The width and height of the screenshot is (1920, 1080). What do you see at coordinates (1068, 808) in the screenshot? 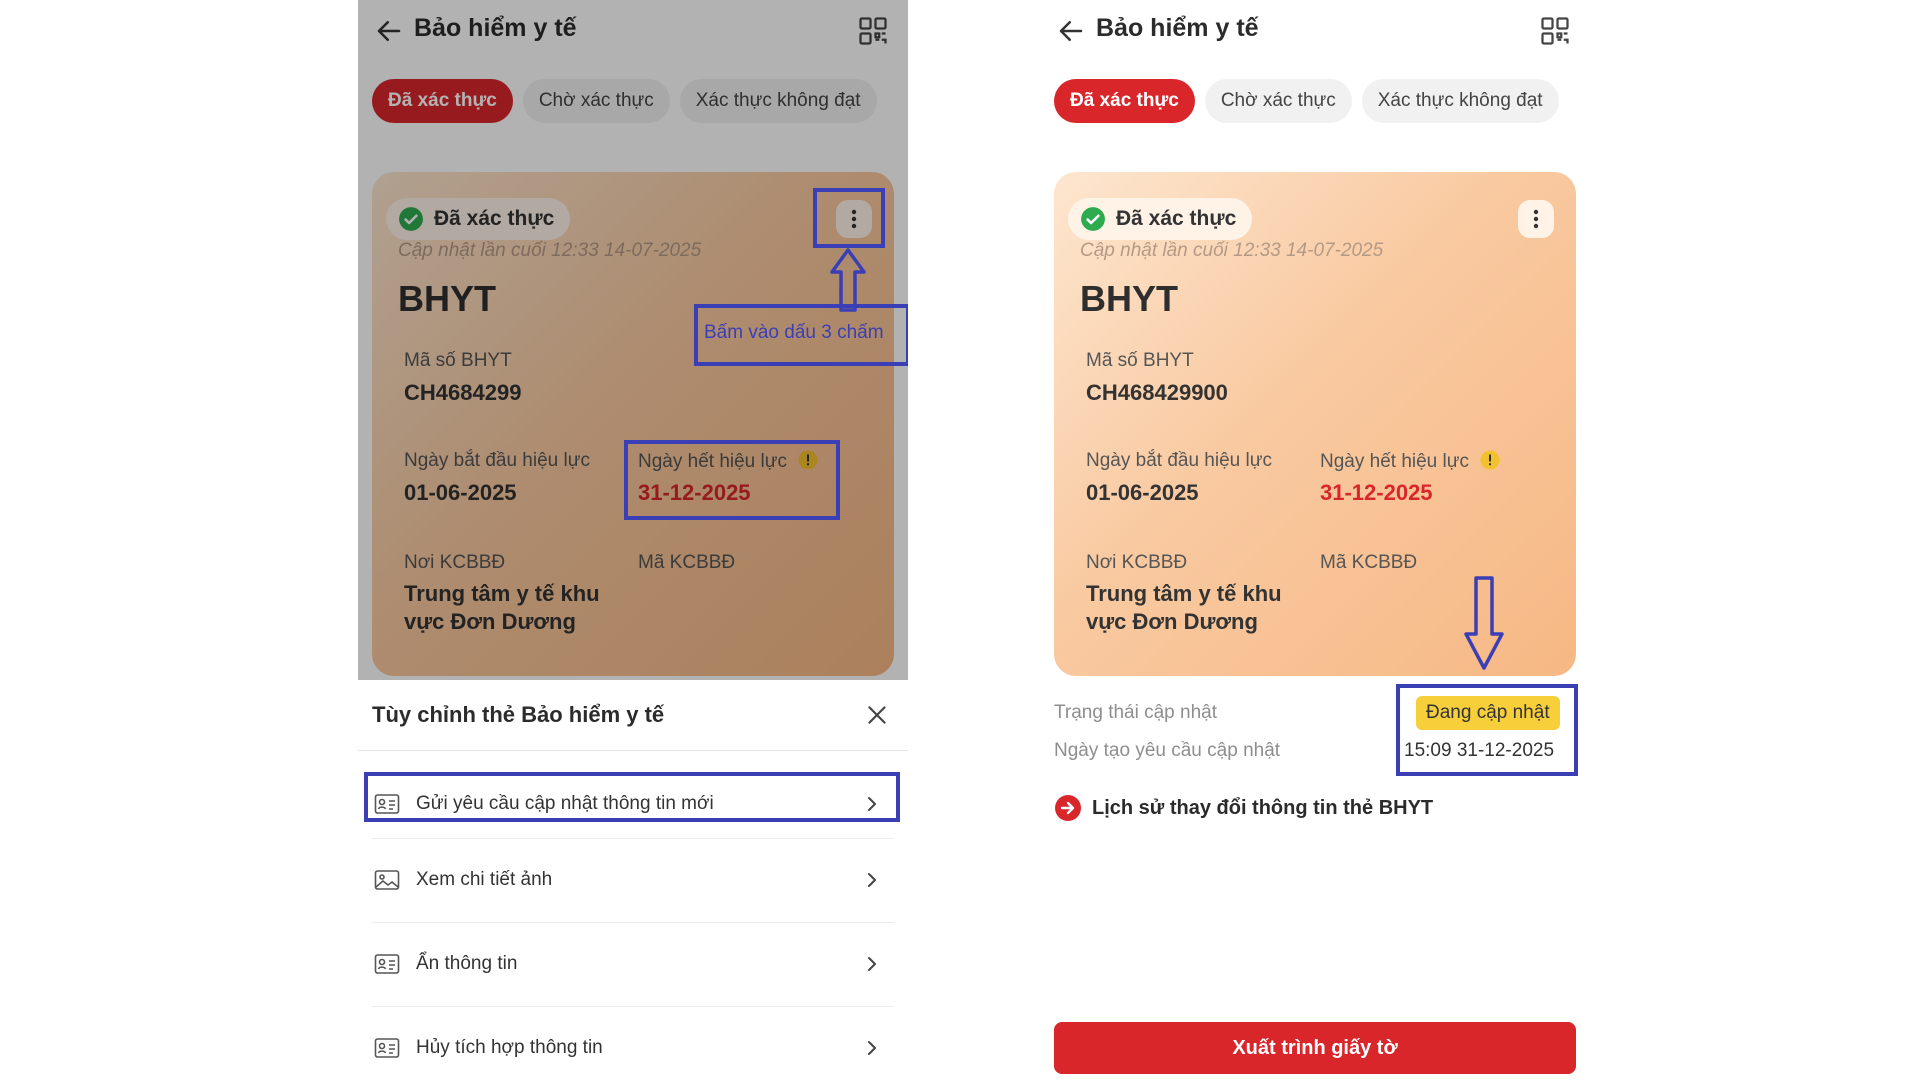
I see `arrow-right-circle-icon` at bounding box center [1068, 808].